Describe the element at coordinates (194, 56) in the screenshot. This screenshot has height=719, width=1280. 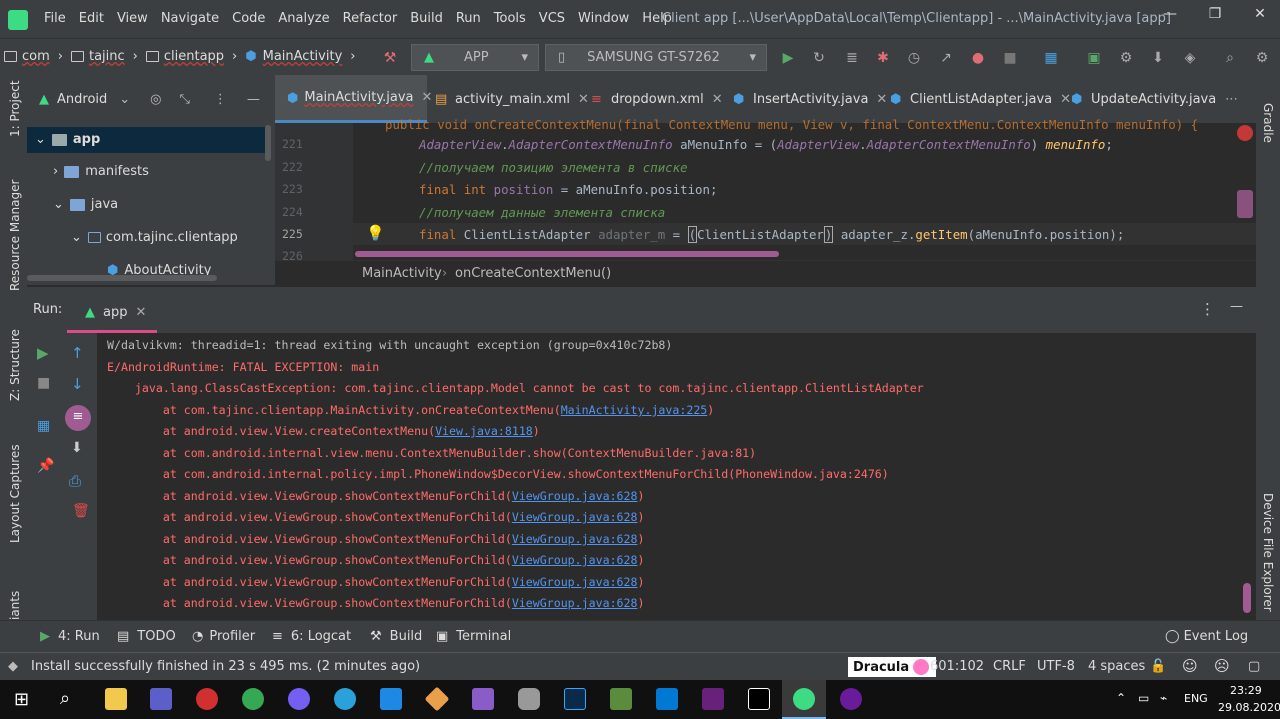
I see `crumb-clientapp: clientapp` at that location.